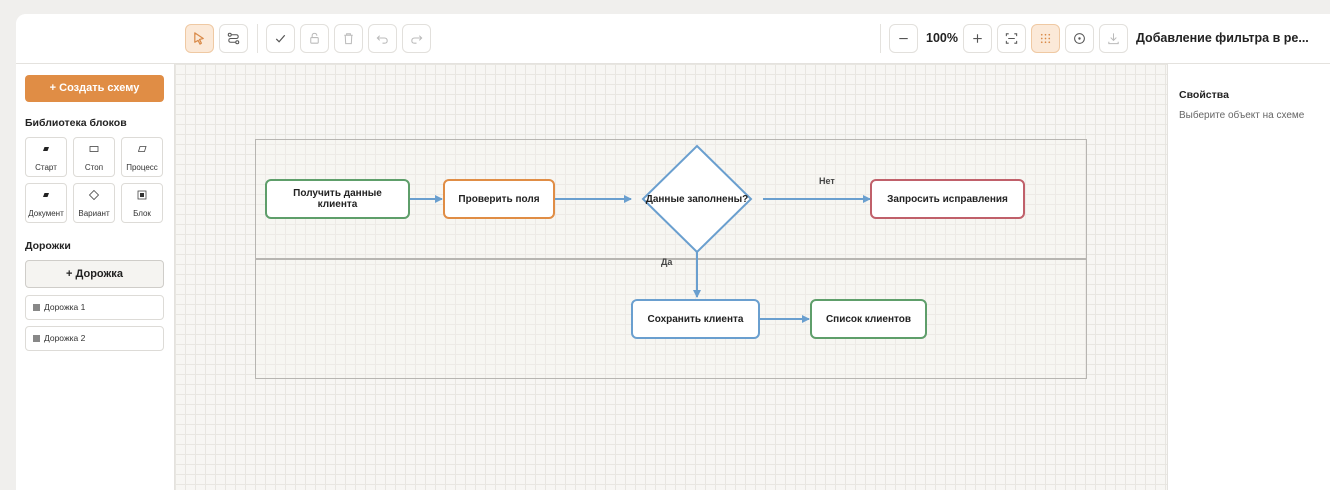 Image resolution: width=1330 pixels, height=490 pixels. I want to click on node-label: Получить данные клиента, so click(337, 199).